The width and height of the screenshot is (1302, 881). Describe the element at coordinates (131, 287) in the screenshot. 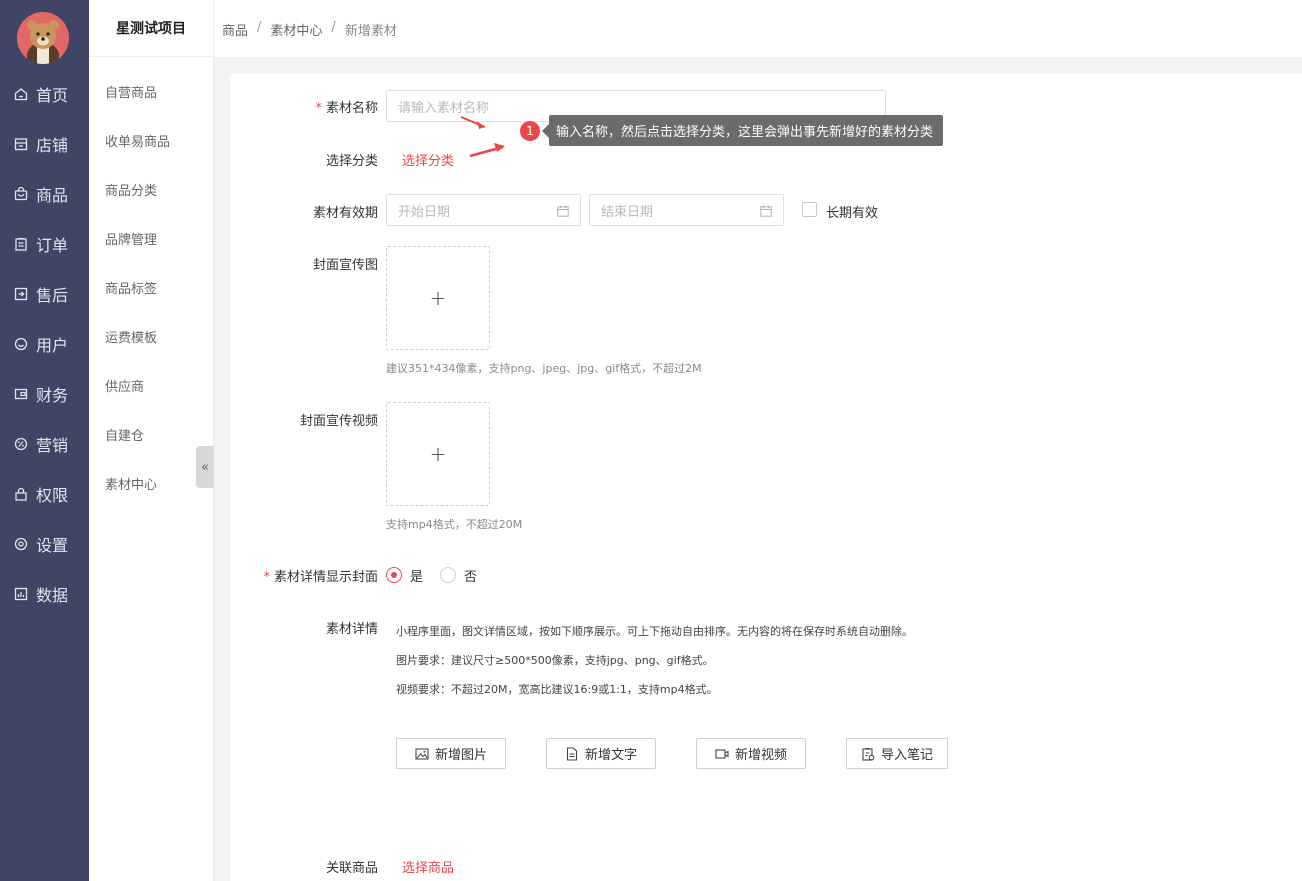

I see `sidebar-item-goods-tags: 商品标签` at that location.